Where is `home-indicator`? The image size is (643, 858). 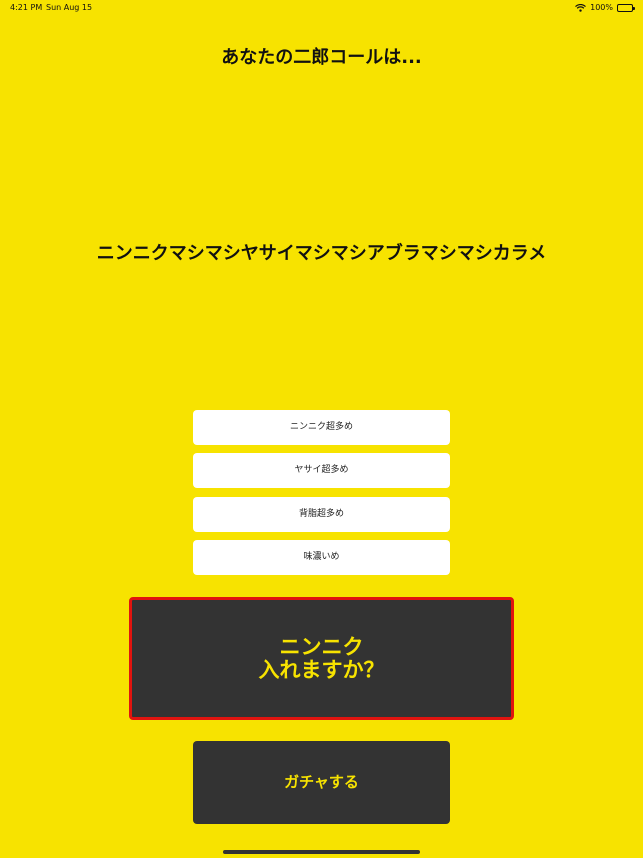 home-indicator is located at coordinates (321, 852).